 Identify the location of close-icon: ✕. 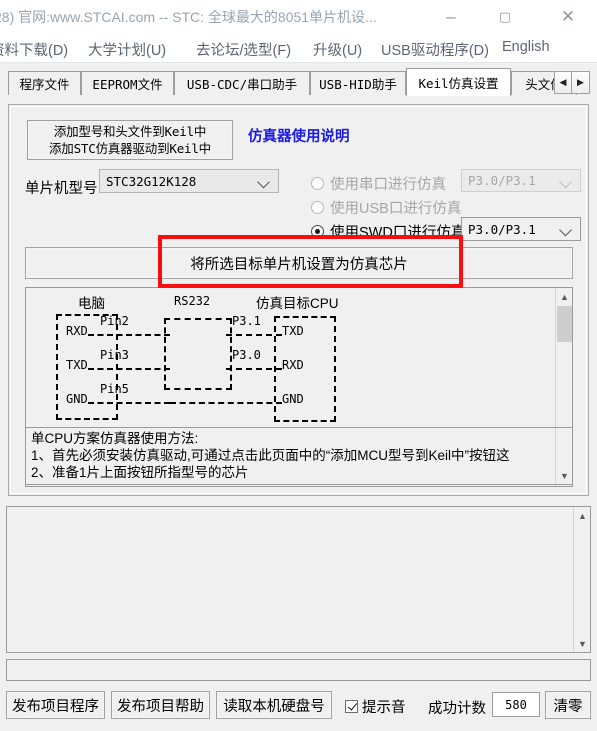
(568, 16).